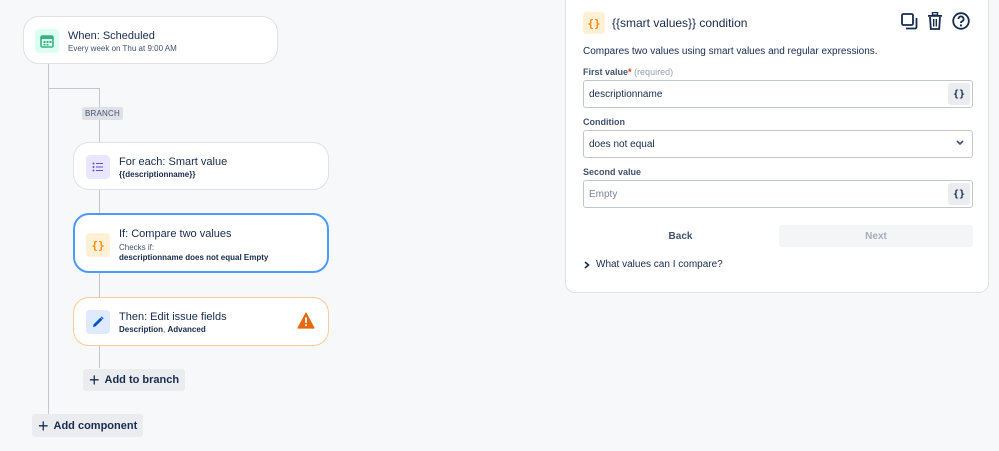 The image size is (999, 451). I want to click on branch-curve, so click(73, 88).